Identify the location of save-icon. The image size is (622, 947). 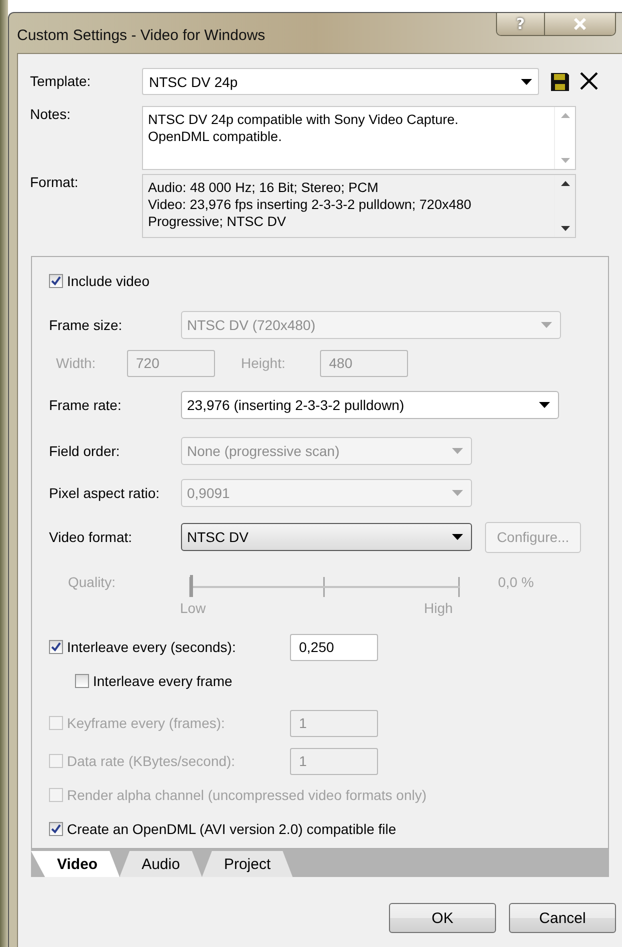
(560, 82).